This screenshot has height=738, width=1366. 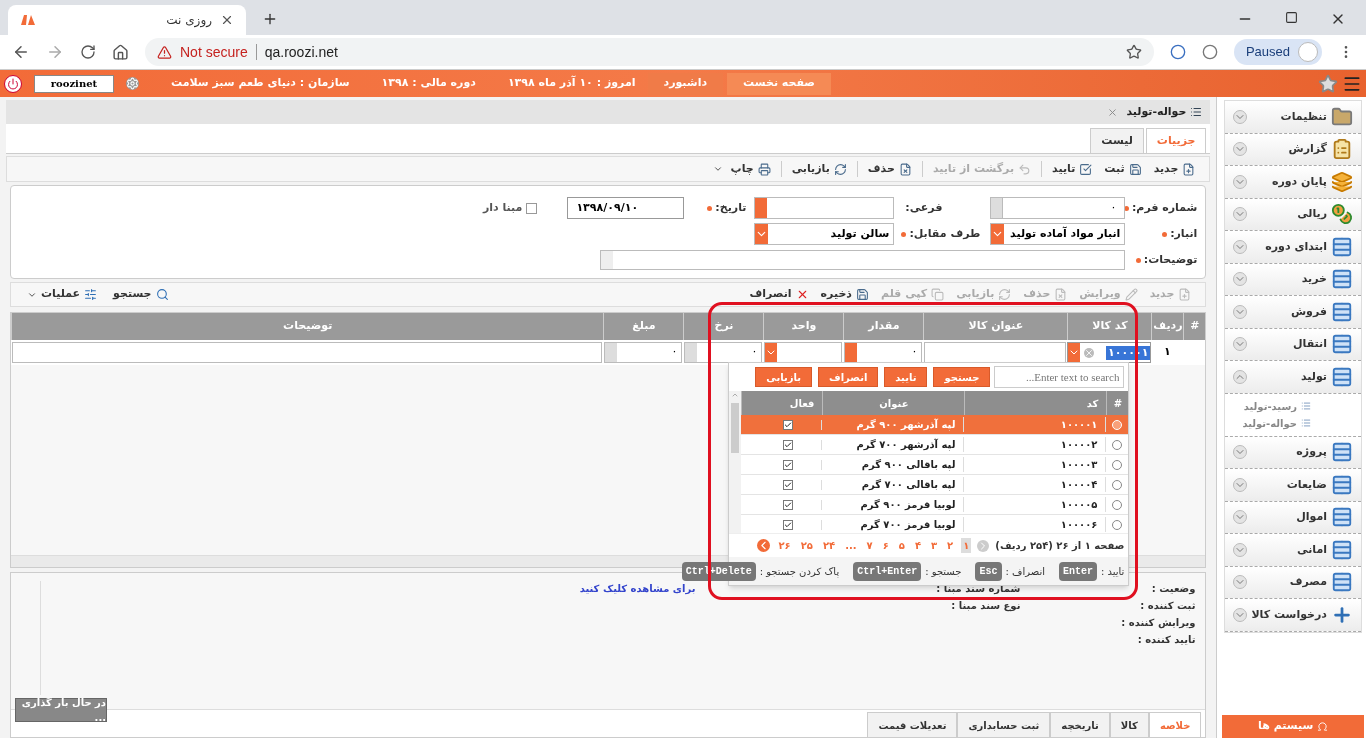 What do you see at coordinates (844, 294) in the screenshot?
I see `grid-toolbar-button: ذخیره` at bounding box center [844, 294].